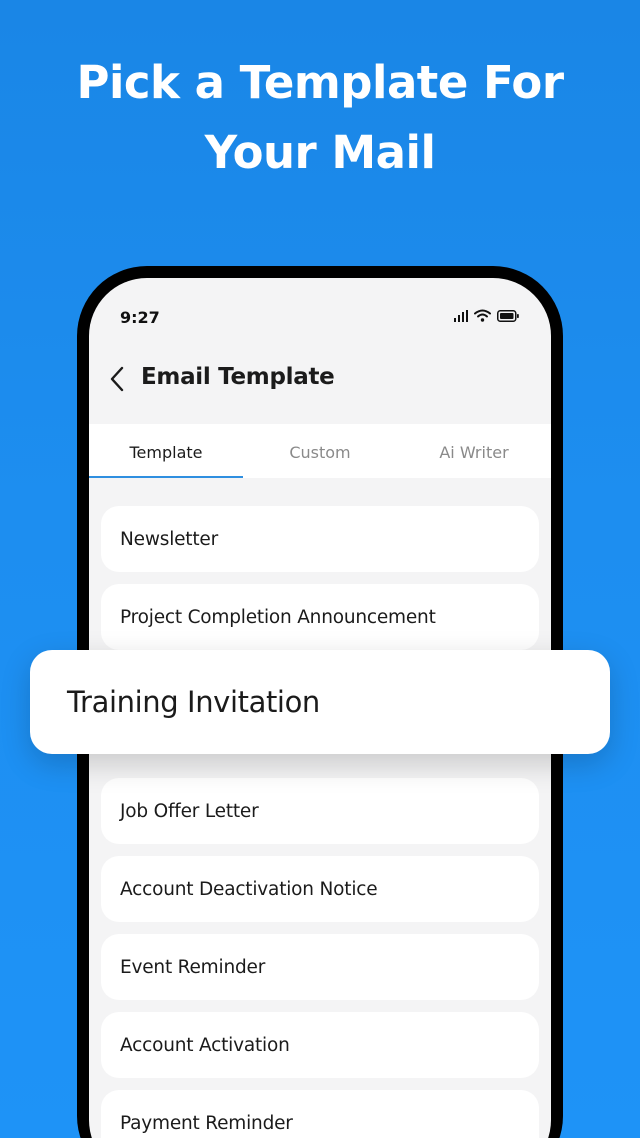 This screenshot has width=640, height=1138. What do you see at coordinates (320, 967) in the screenshot?
I see `template-item-event-reminder: Event Reminder` at bounding box center [320, 967].